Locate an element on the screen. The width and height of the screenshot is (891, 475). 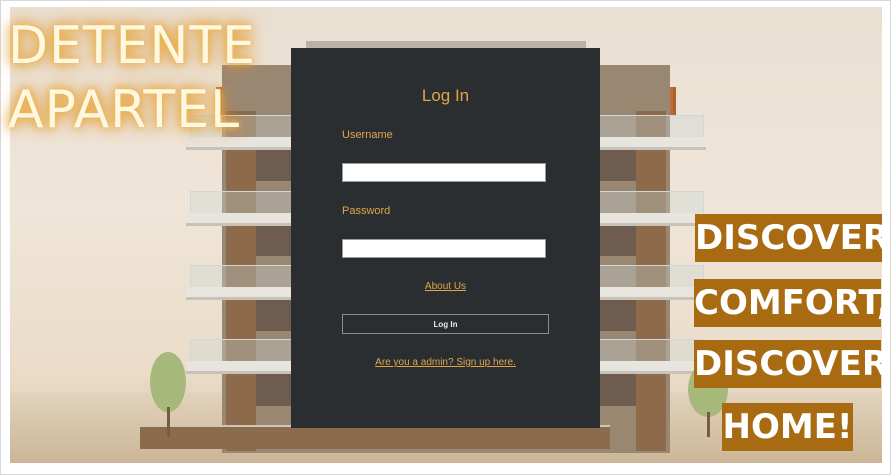
login-title: Log In is located at coordinates (445, 95).